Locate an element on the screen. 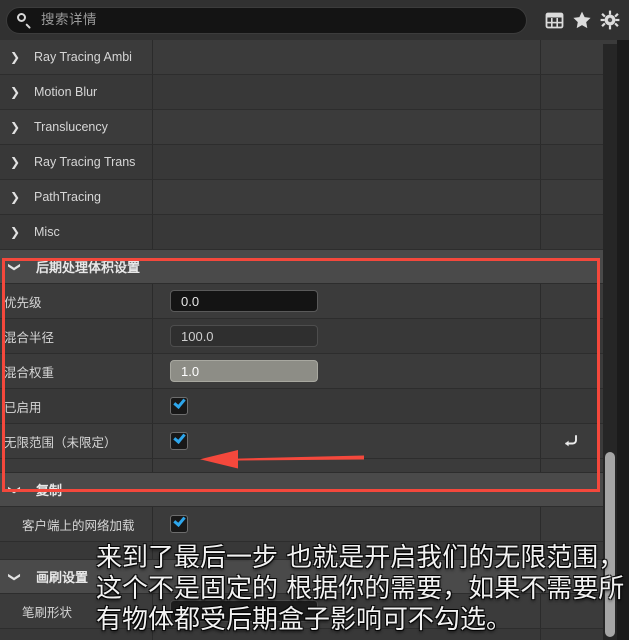 Image resolution: width=629 pixels, height=640 pixels. table-view-icon is located at coordinates (554, 20).